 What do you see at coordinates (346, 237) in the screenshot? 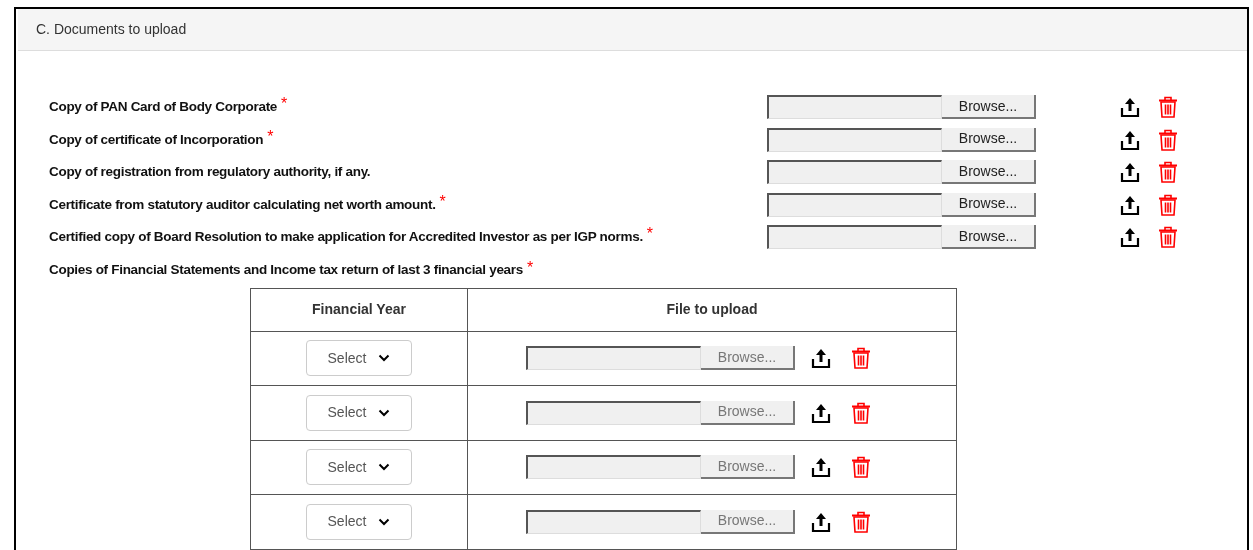
I see `document-label: Certified copy of Board Resolution to make application for Accredited Investor as per IGP norms.` at bounding box center [346, 237].